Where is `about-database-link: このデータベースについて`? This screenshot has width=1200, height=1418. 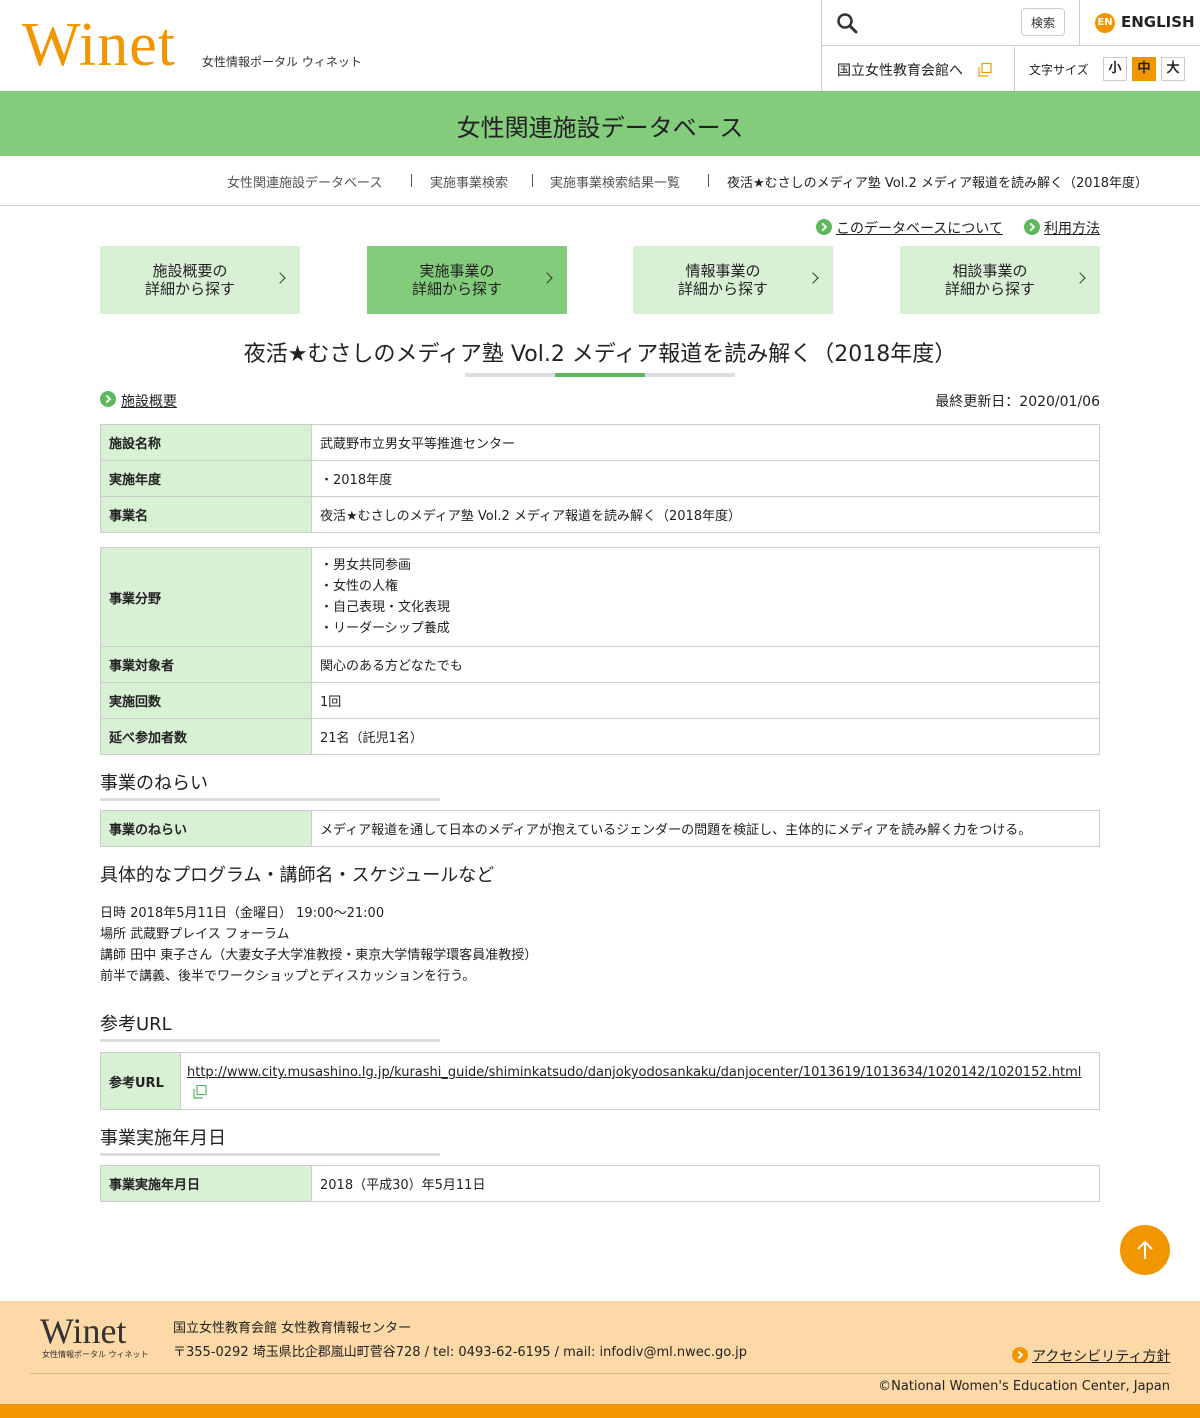 about-database-link: このデータベースについて is located at coordinates (919, 228).